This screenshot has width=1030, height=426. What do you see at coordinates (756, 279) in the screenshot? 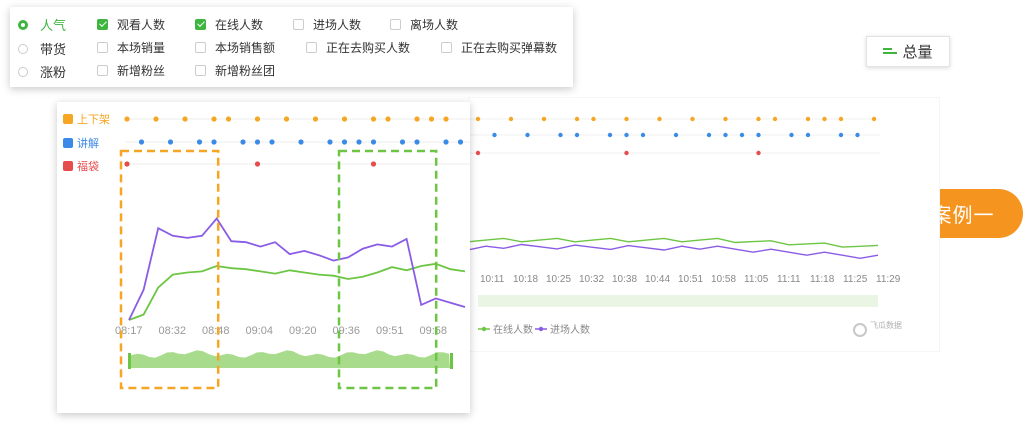
I see `x-tick-label: 11:05` at bounding box center [756, 279].